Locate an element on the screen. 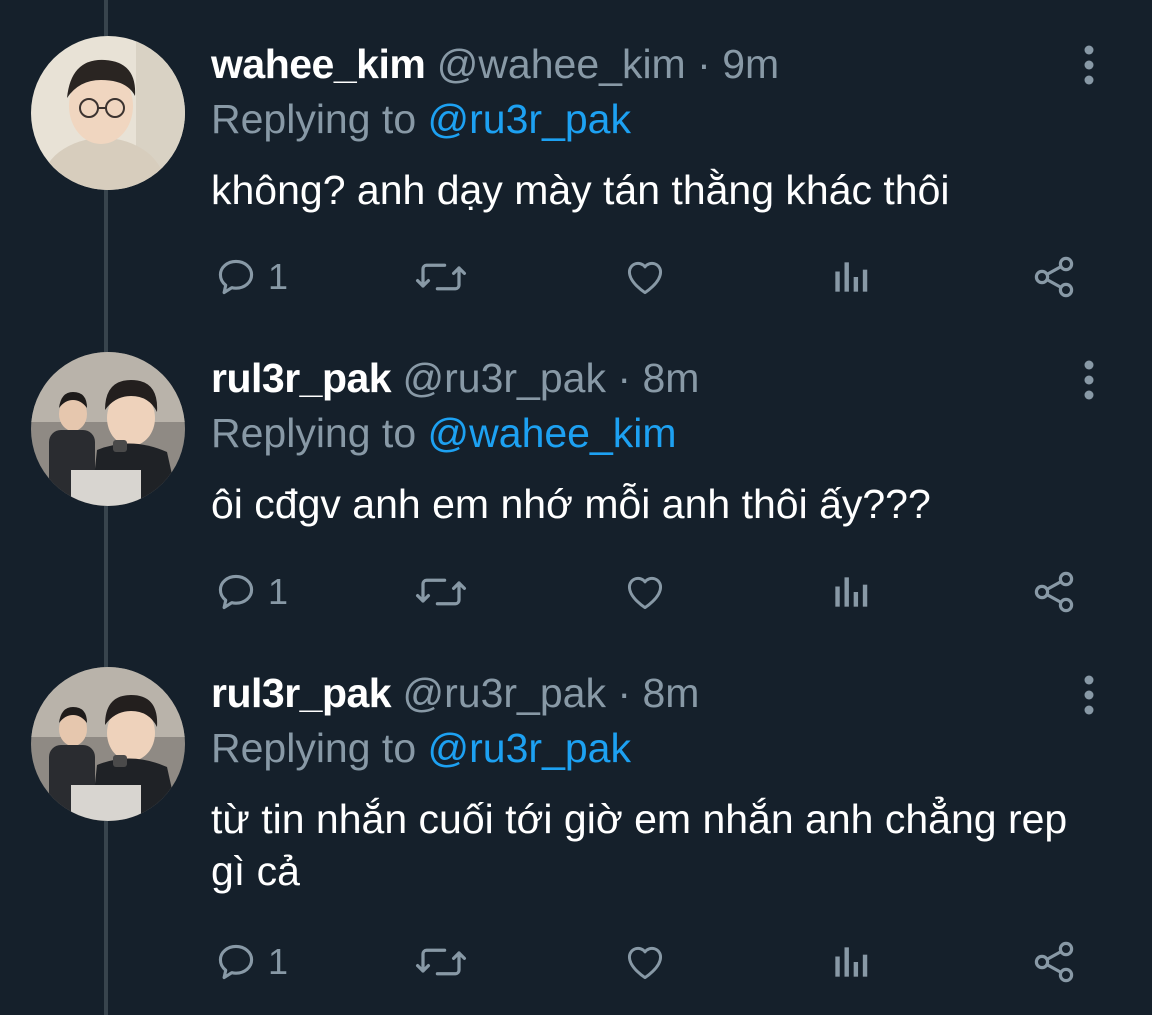 This screenshot has height=1015, width=1152. tweet-text: không? anh dạy mày tán thằng khác thôi is located at coordinates (580, 190).